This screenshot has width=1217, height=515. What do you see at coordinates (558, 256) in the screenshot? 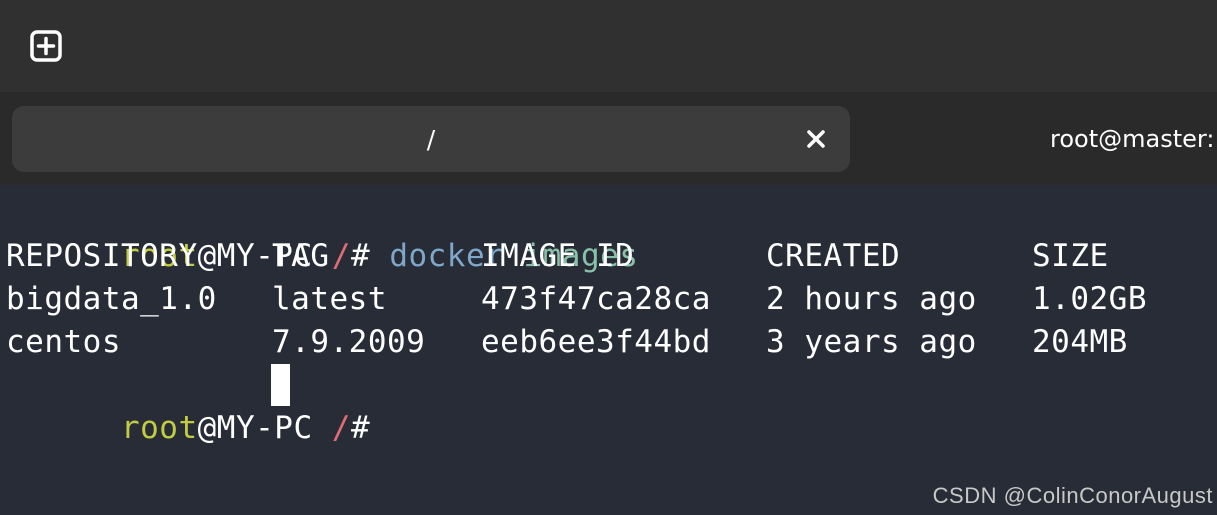
I see `header-image-id: IMAGE ID` at bounding box center [558, 256].